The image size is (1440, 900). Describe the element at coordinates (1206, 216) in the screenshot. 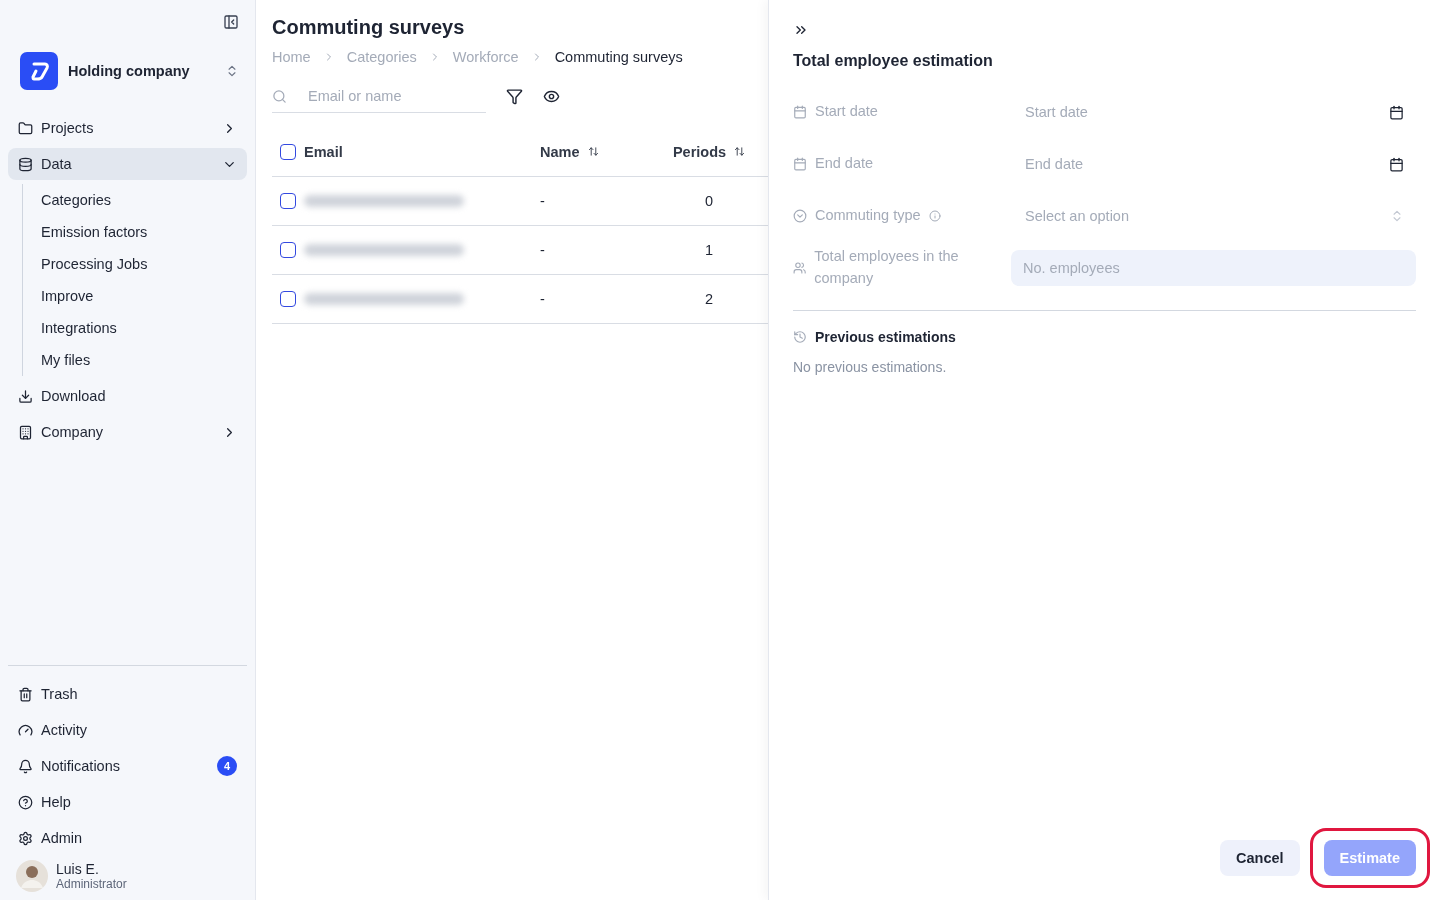

I see `select-field: Select an option` at that location.